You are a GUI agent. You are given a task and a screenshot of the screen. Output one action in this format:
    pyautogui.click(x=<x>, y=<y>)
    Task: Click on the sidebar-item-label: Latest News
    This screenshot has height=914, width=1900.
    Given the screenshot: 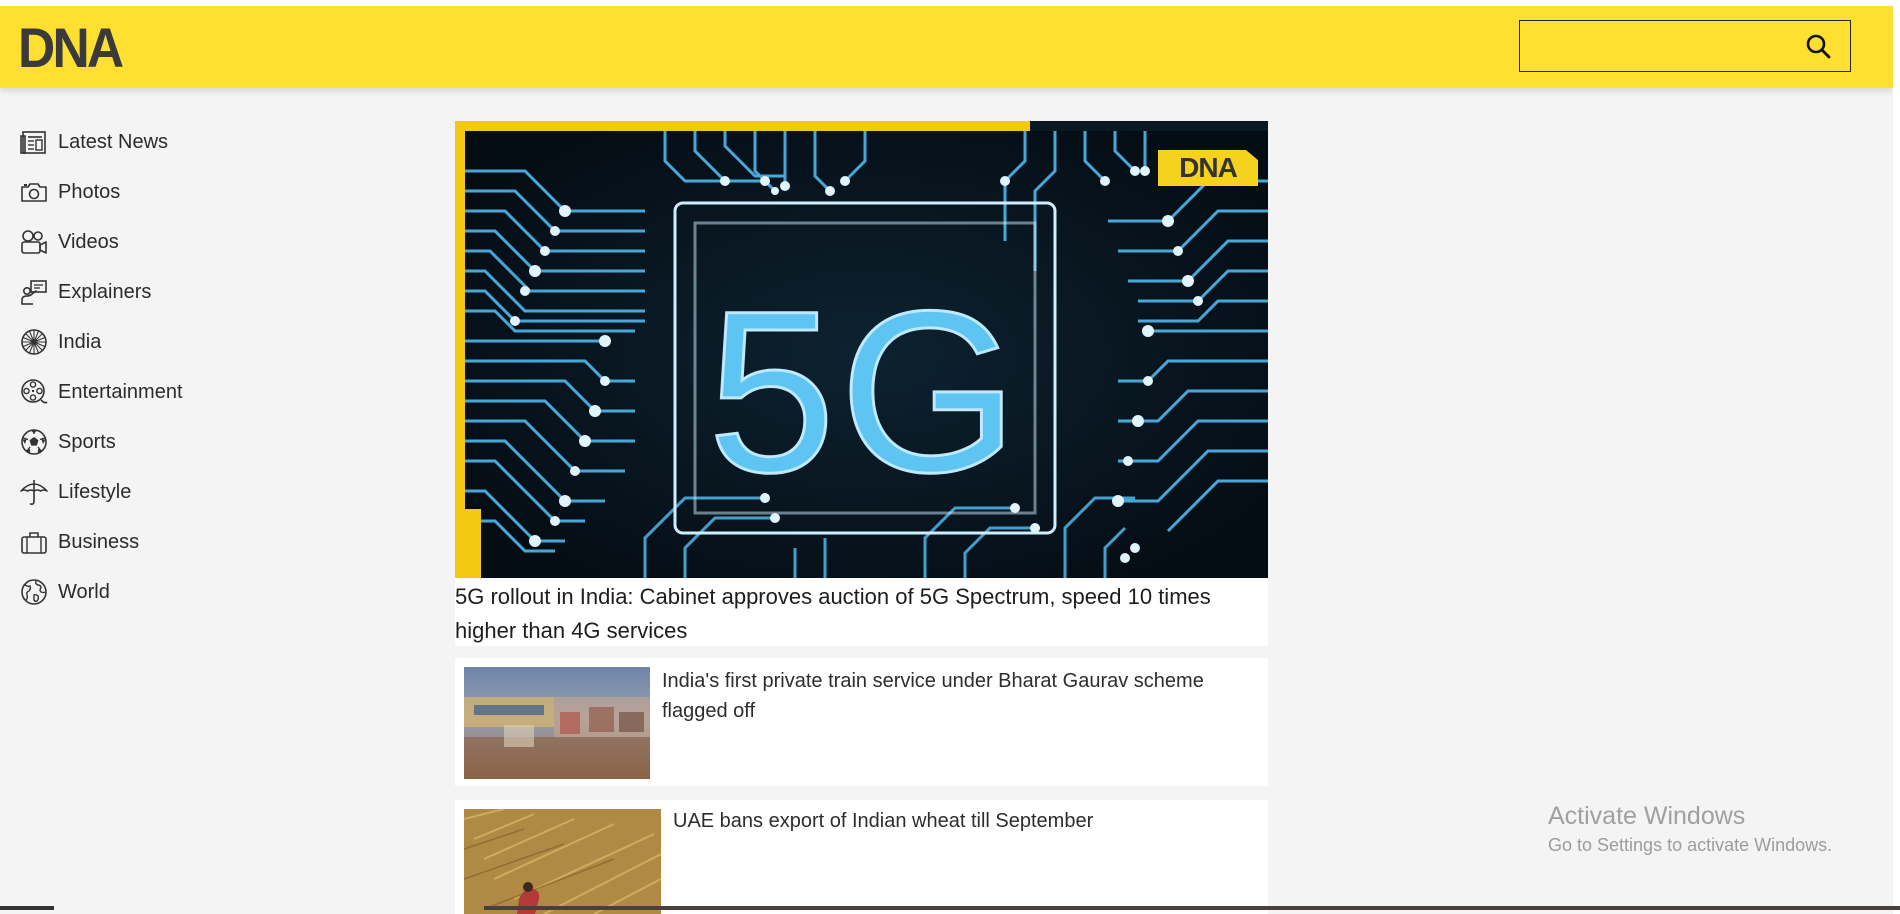 What is the action you would take?
    pyautogui.click(x=113, y=141)
    